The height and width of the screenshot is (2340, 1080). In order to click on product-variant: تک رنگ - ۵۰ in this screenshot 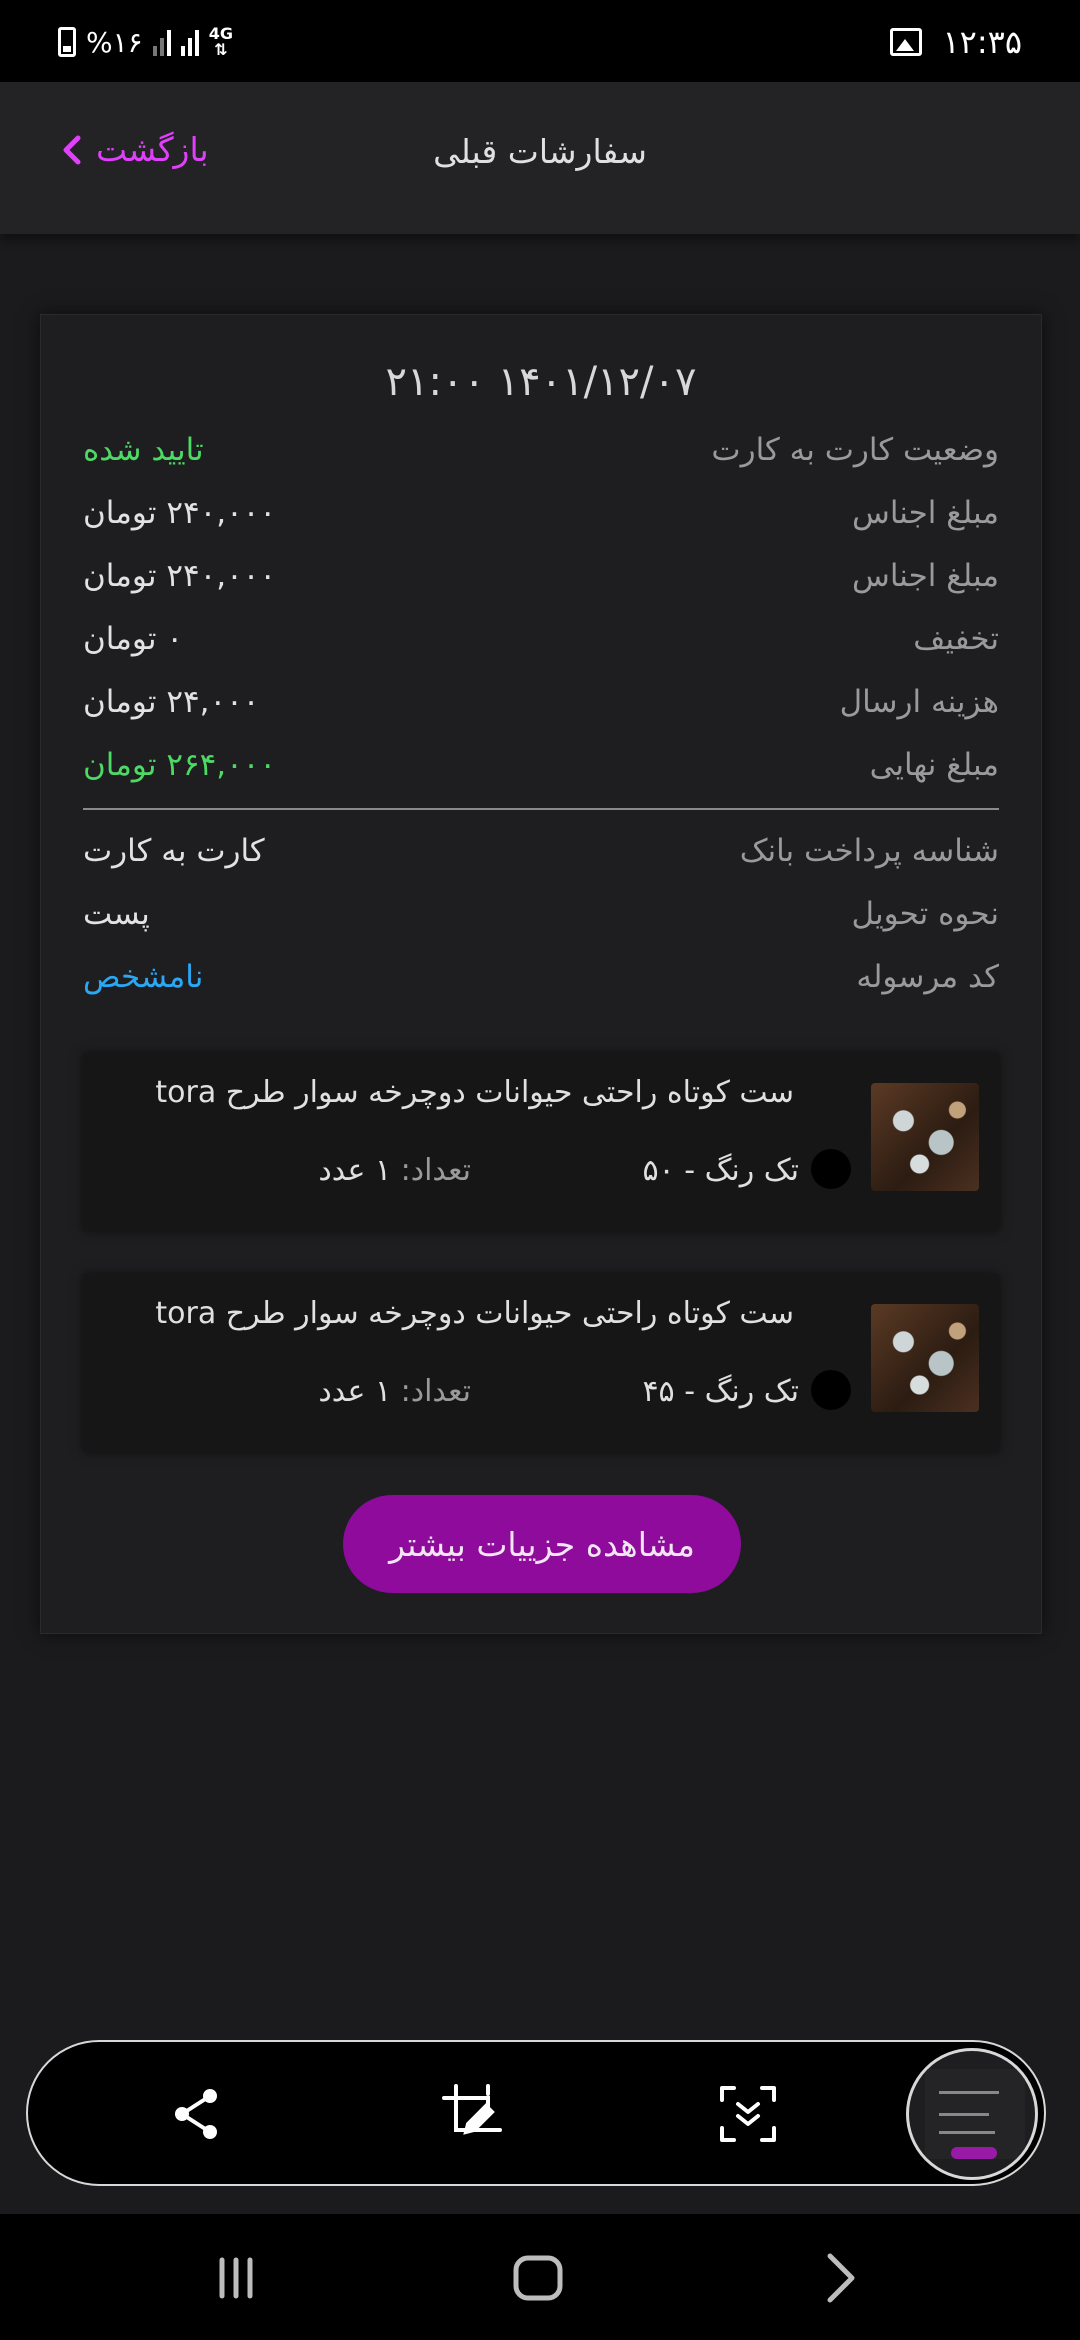, I will do `click(720, 1170)`.